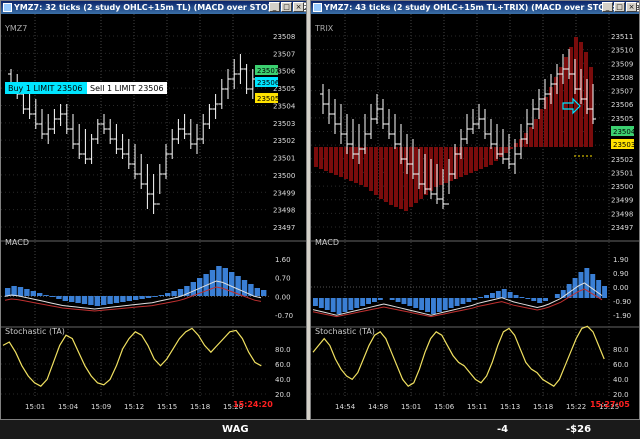 The height and width of the screenshot is (439, 640). Describe the element at coordinates (268, 71) in the screenshot. I see `left-price-label-green-text: 23507` at that location.